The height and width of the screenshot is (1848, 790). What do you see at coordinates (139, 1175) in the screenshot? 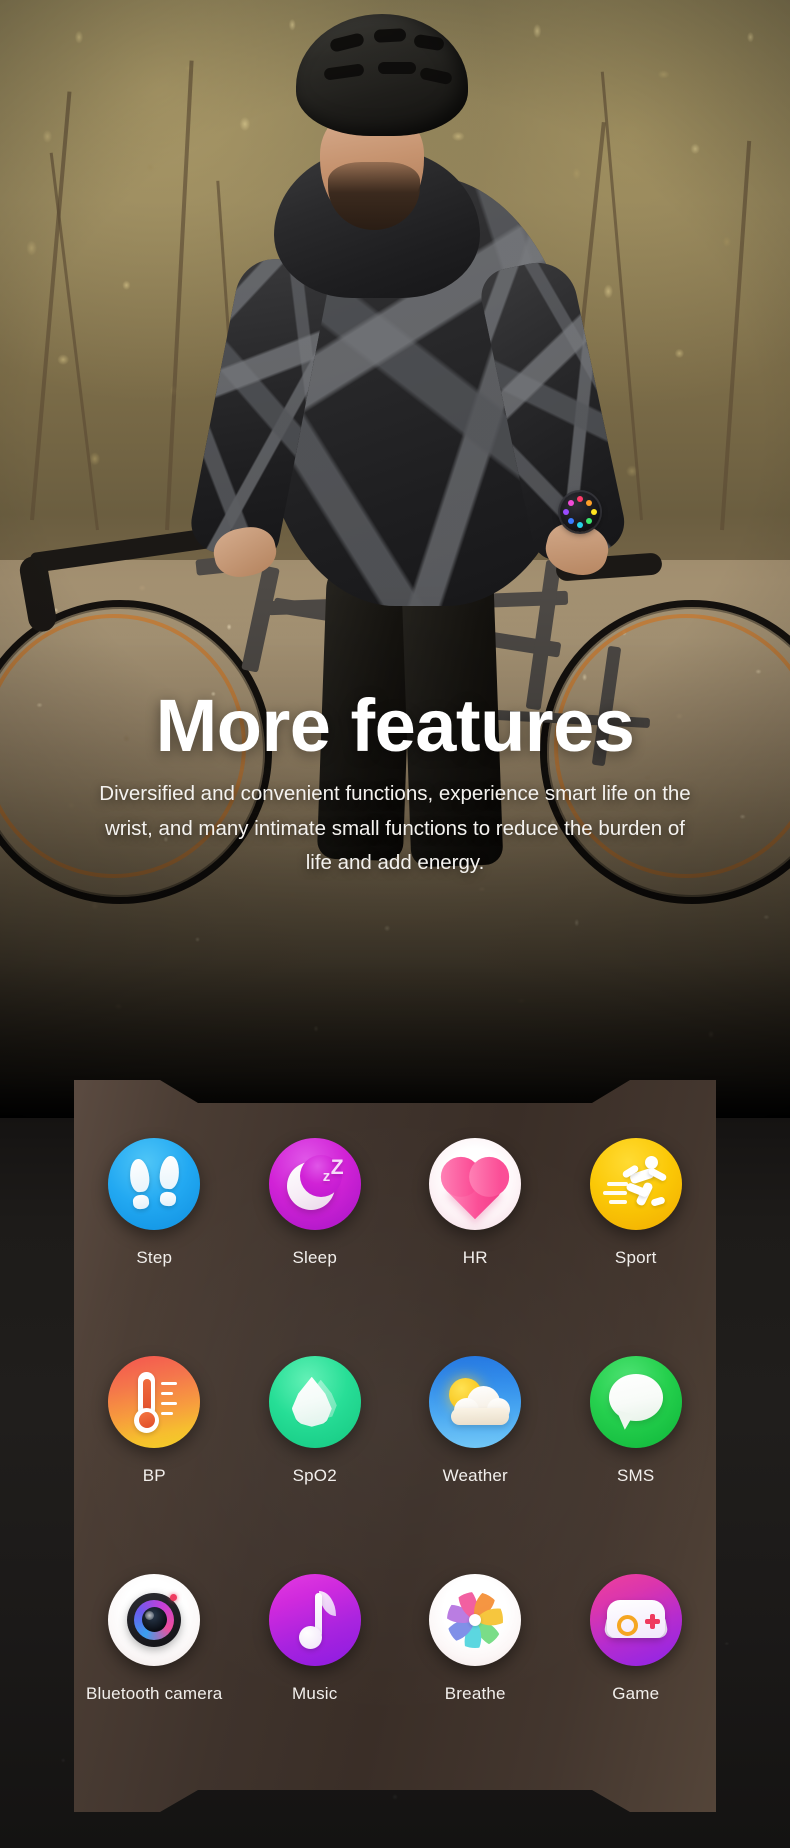
I see `footprint-left` at bounding box center [139, 1175].